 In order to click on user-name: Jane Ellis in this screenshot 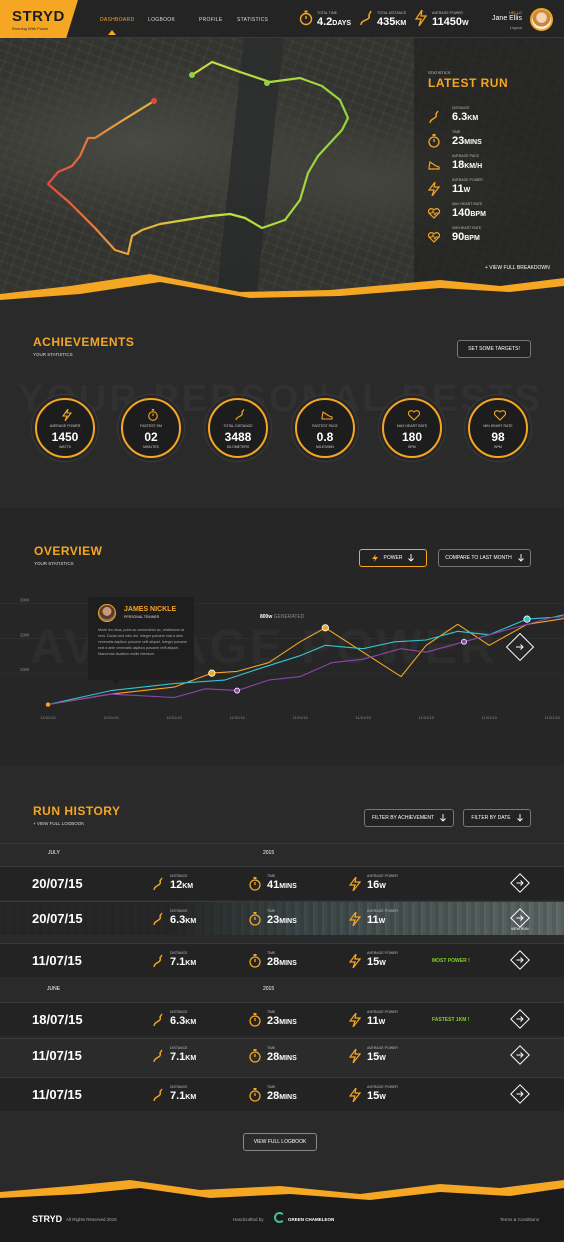, I will do `click(507, 18)`.